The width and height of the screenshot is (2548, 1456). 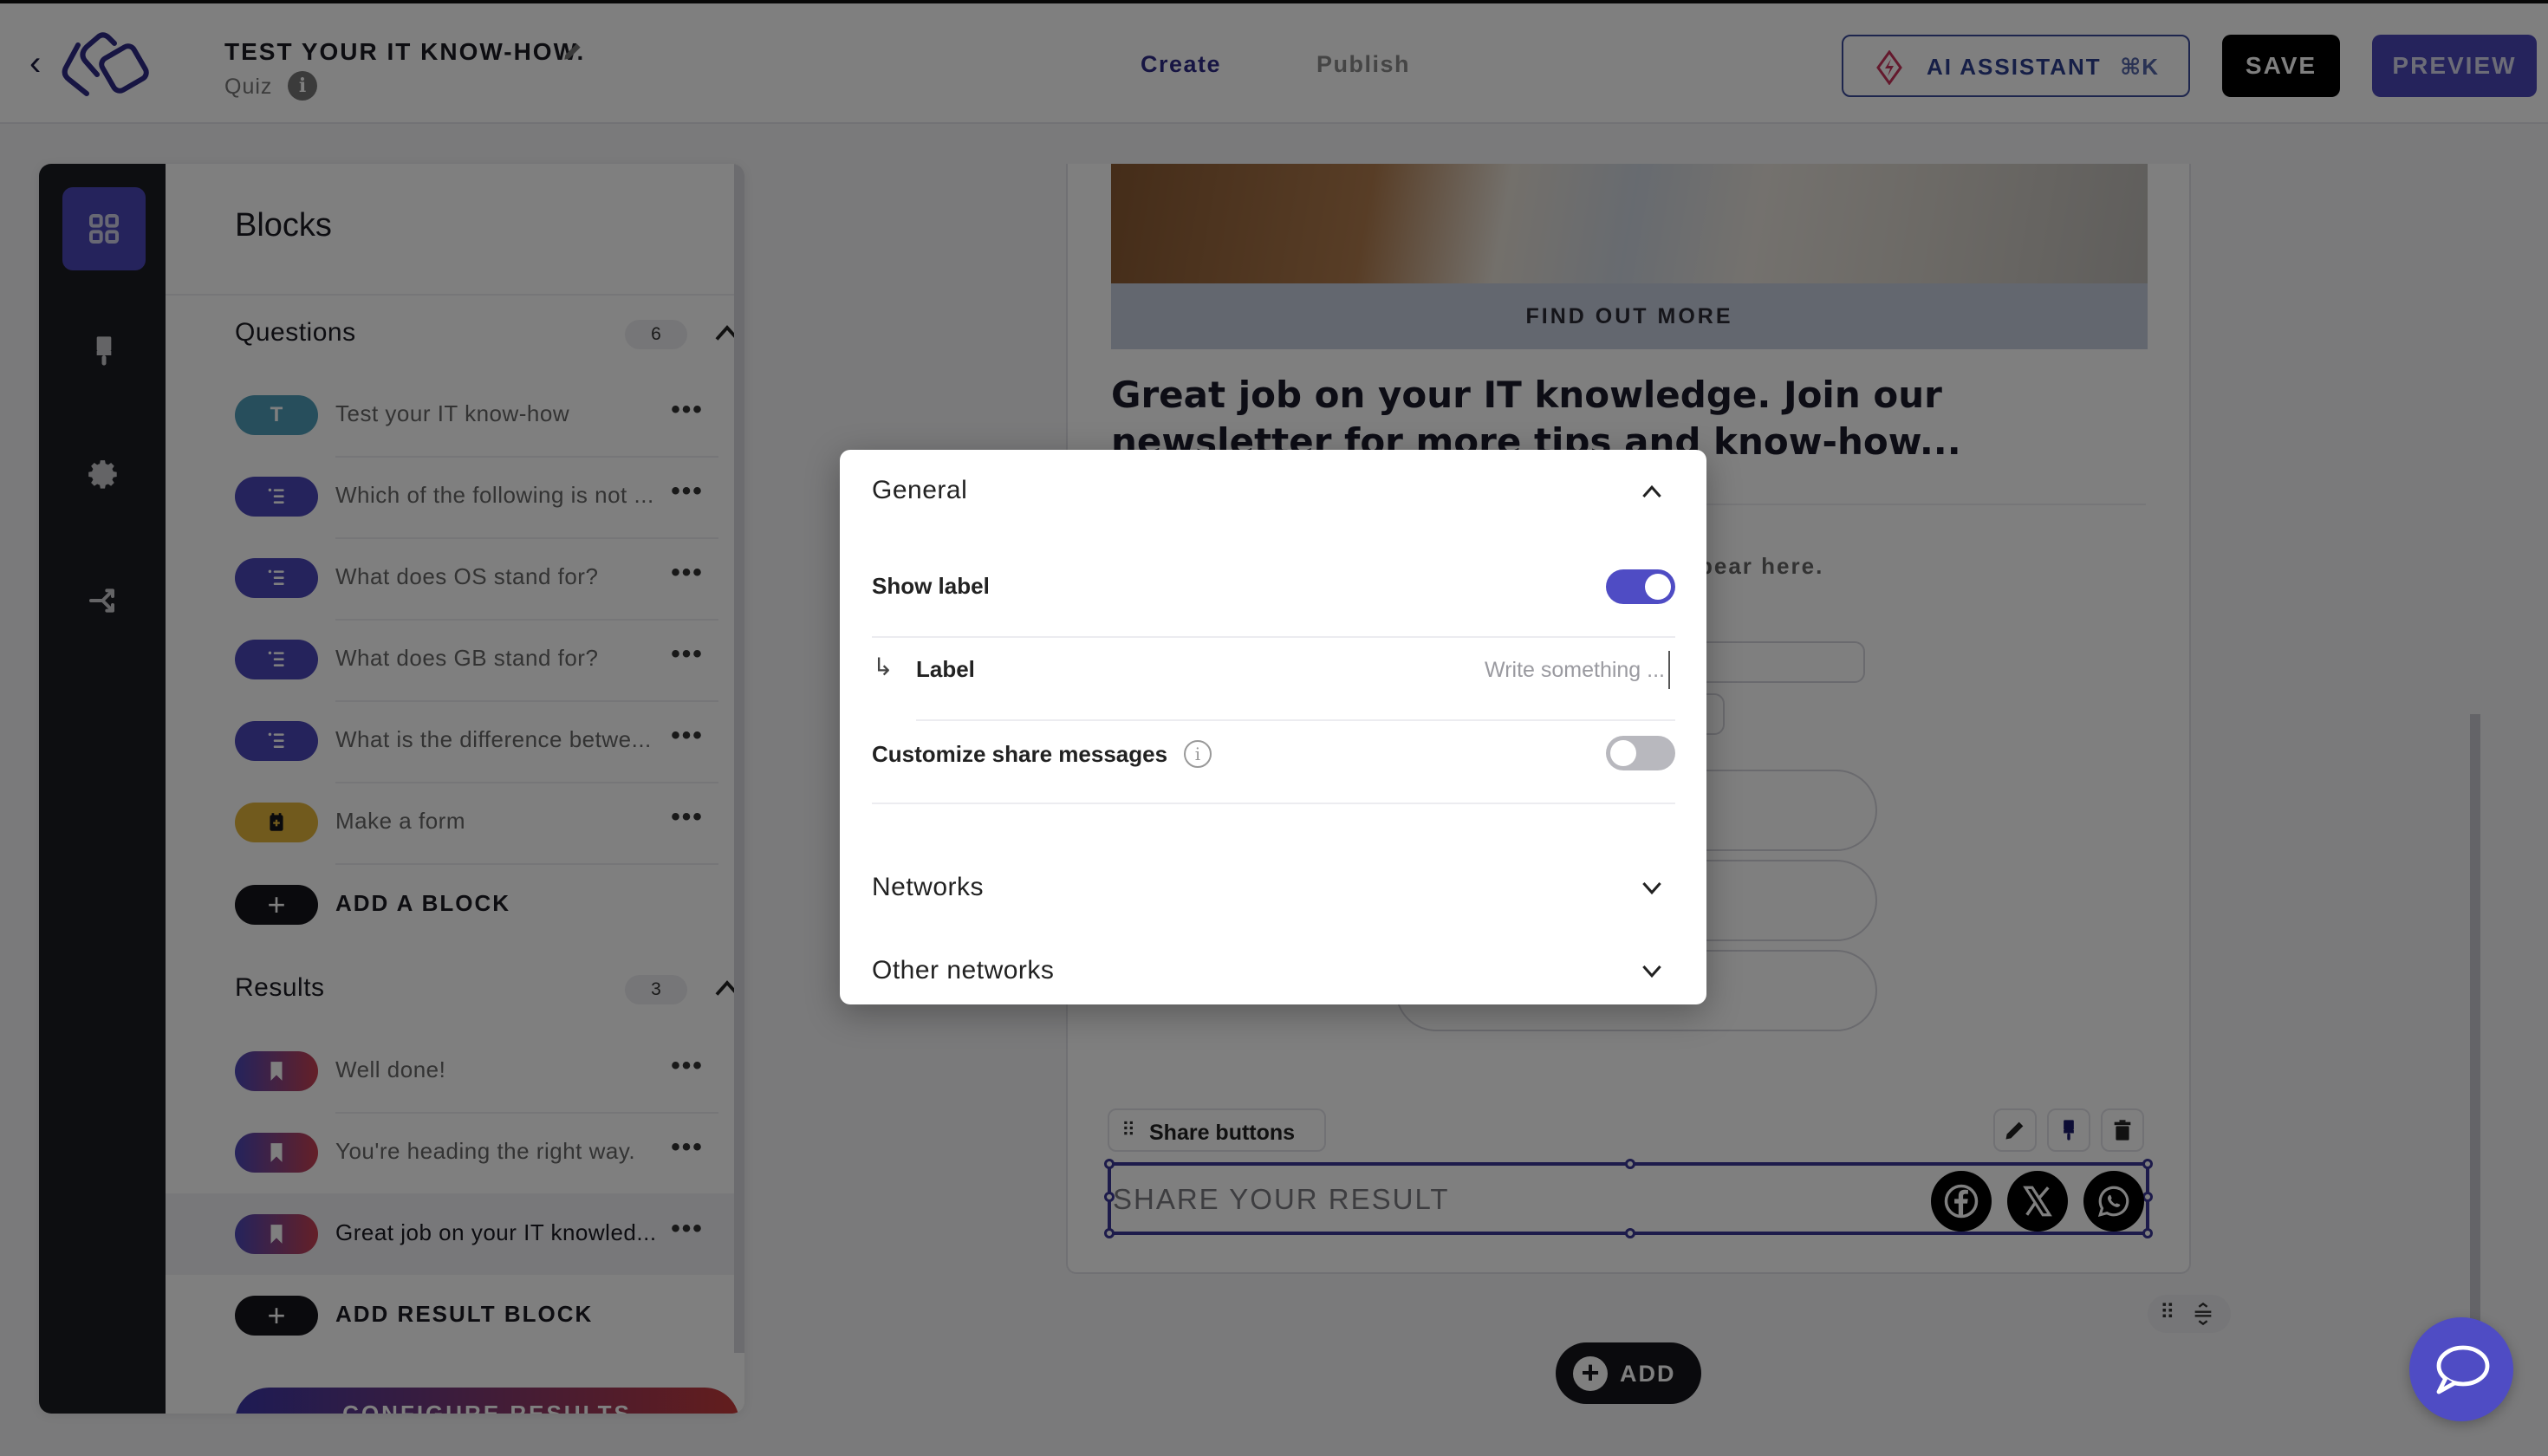 What do you see at coordinates (919, 490) in the screenshot?
I see `general-section-title: General` at bounding box center [919, 490].